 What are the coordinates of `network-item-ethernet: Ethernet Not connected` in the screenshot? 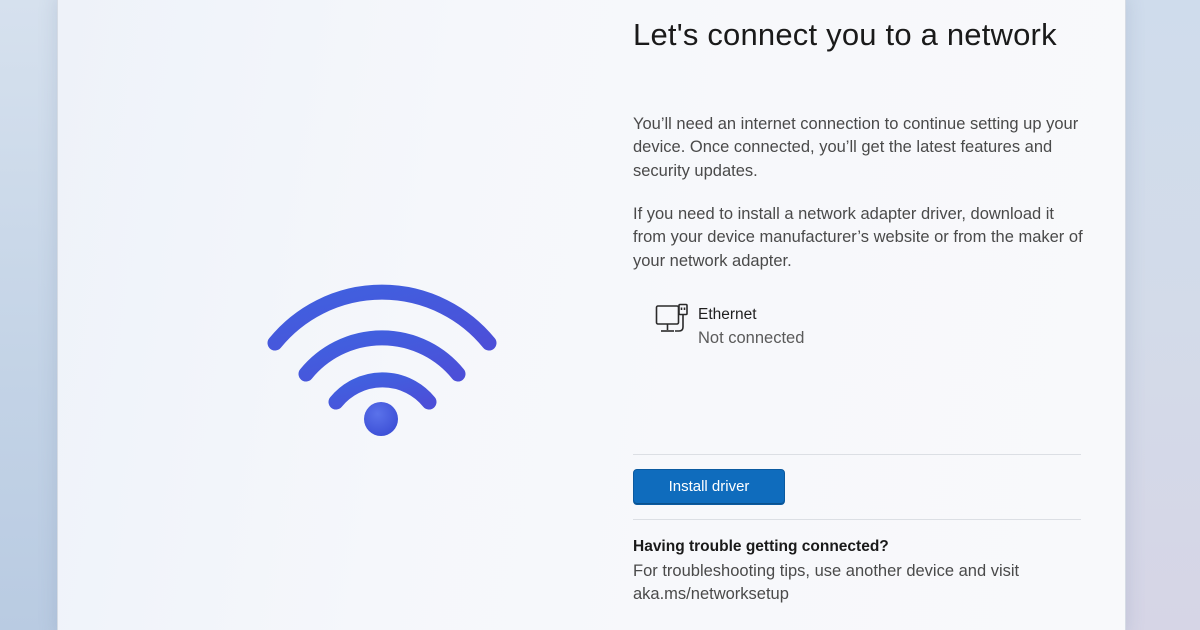 It's located at (805, 326).